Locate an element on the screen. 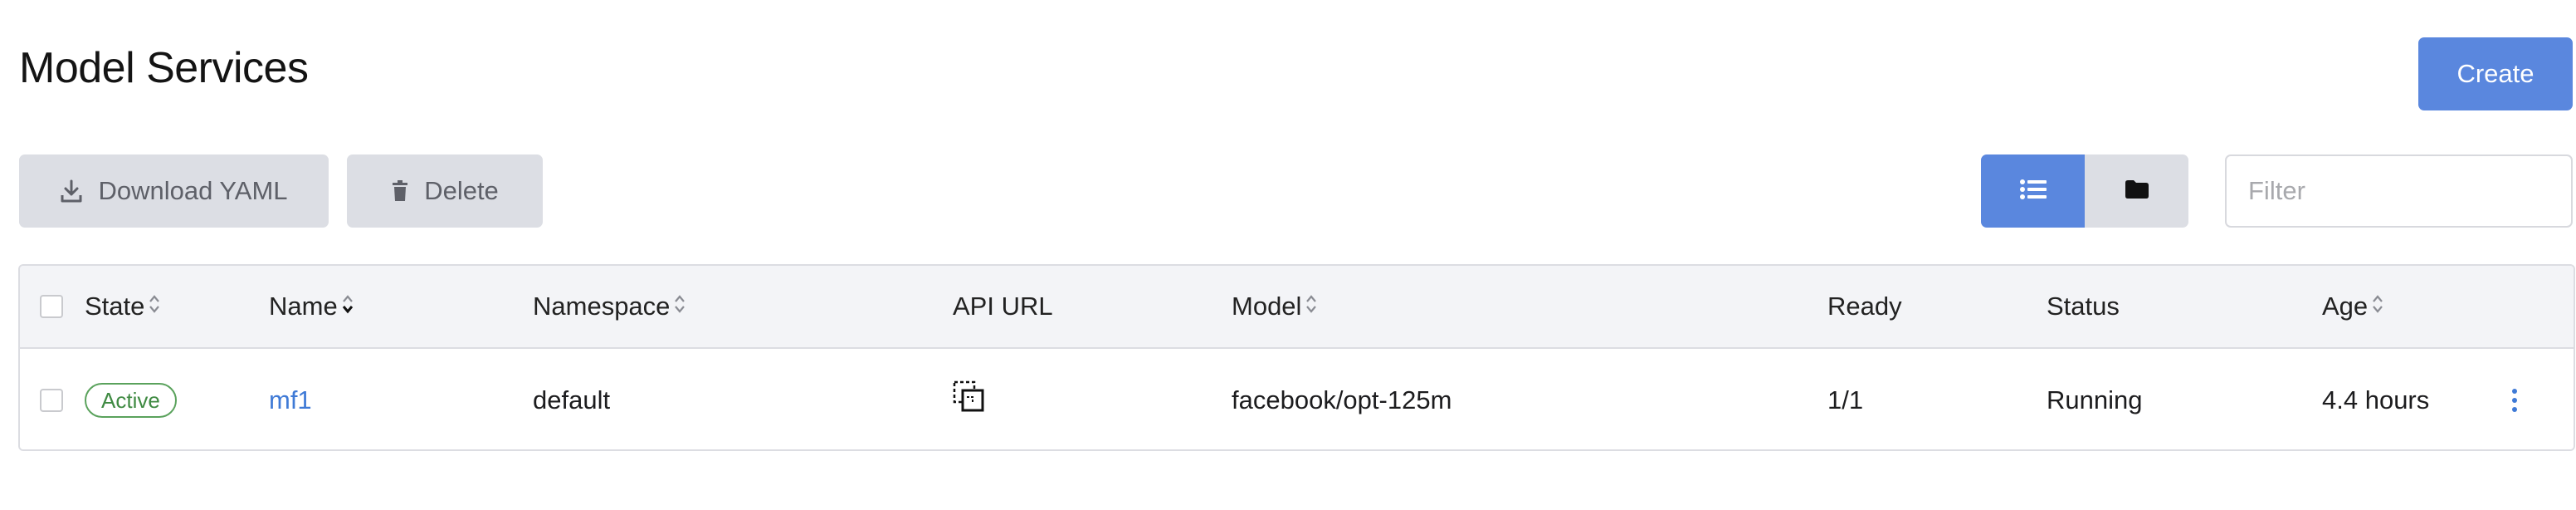  column-header-namespace: Namespace is located at coordinates (609, 306).